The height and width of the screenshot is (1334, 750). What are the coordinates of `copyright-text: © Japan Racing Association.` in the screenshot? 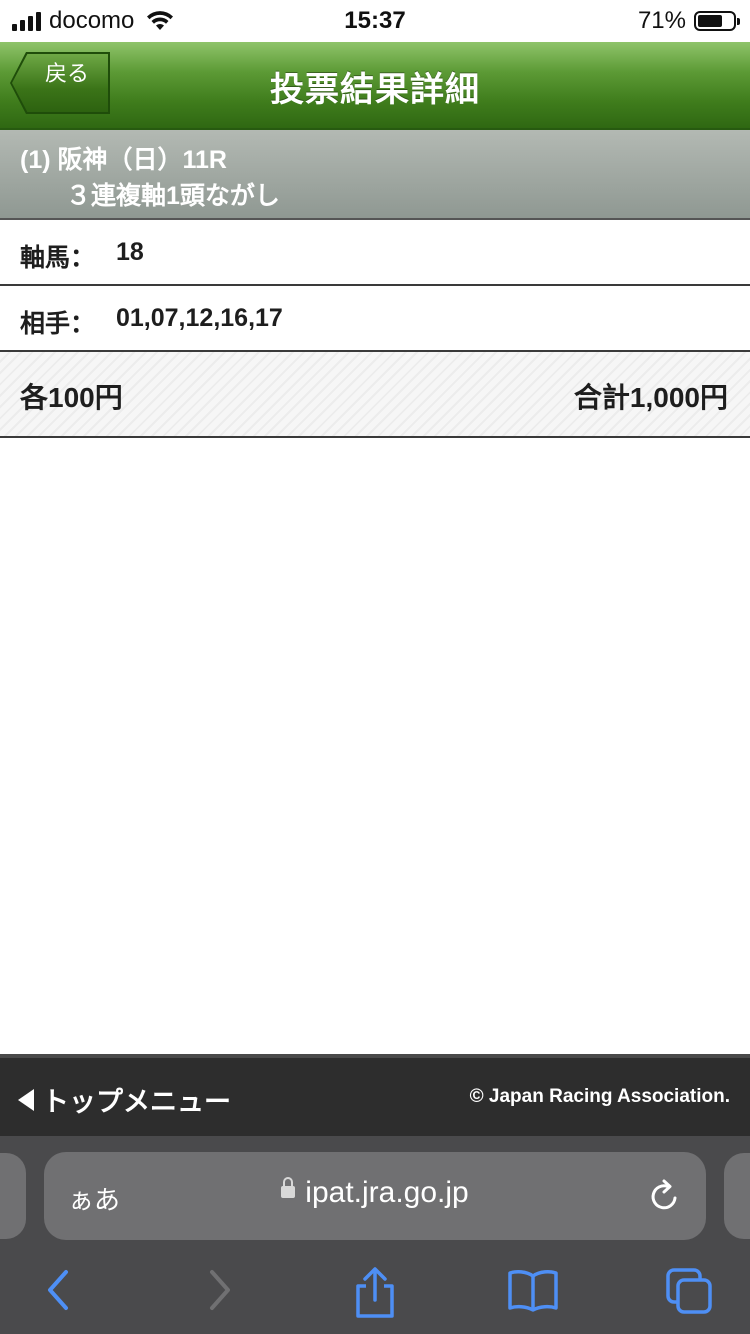 It's located at (599, 1096).